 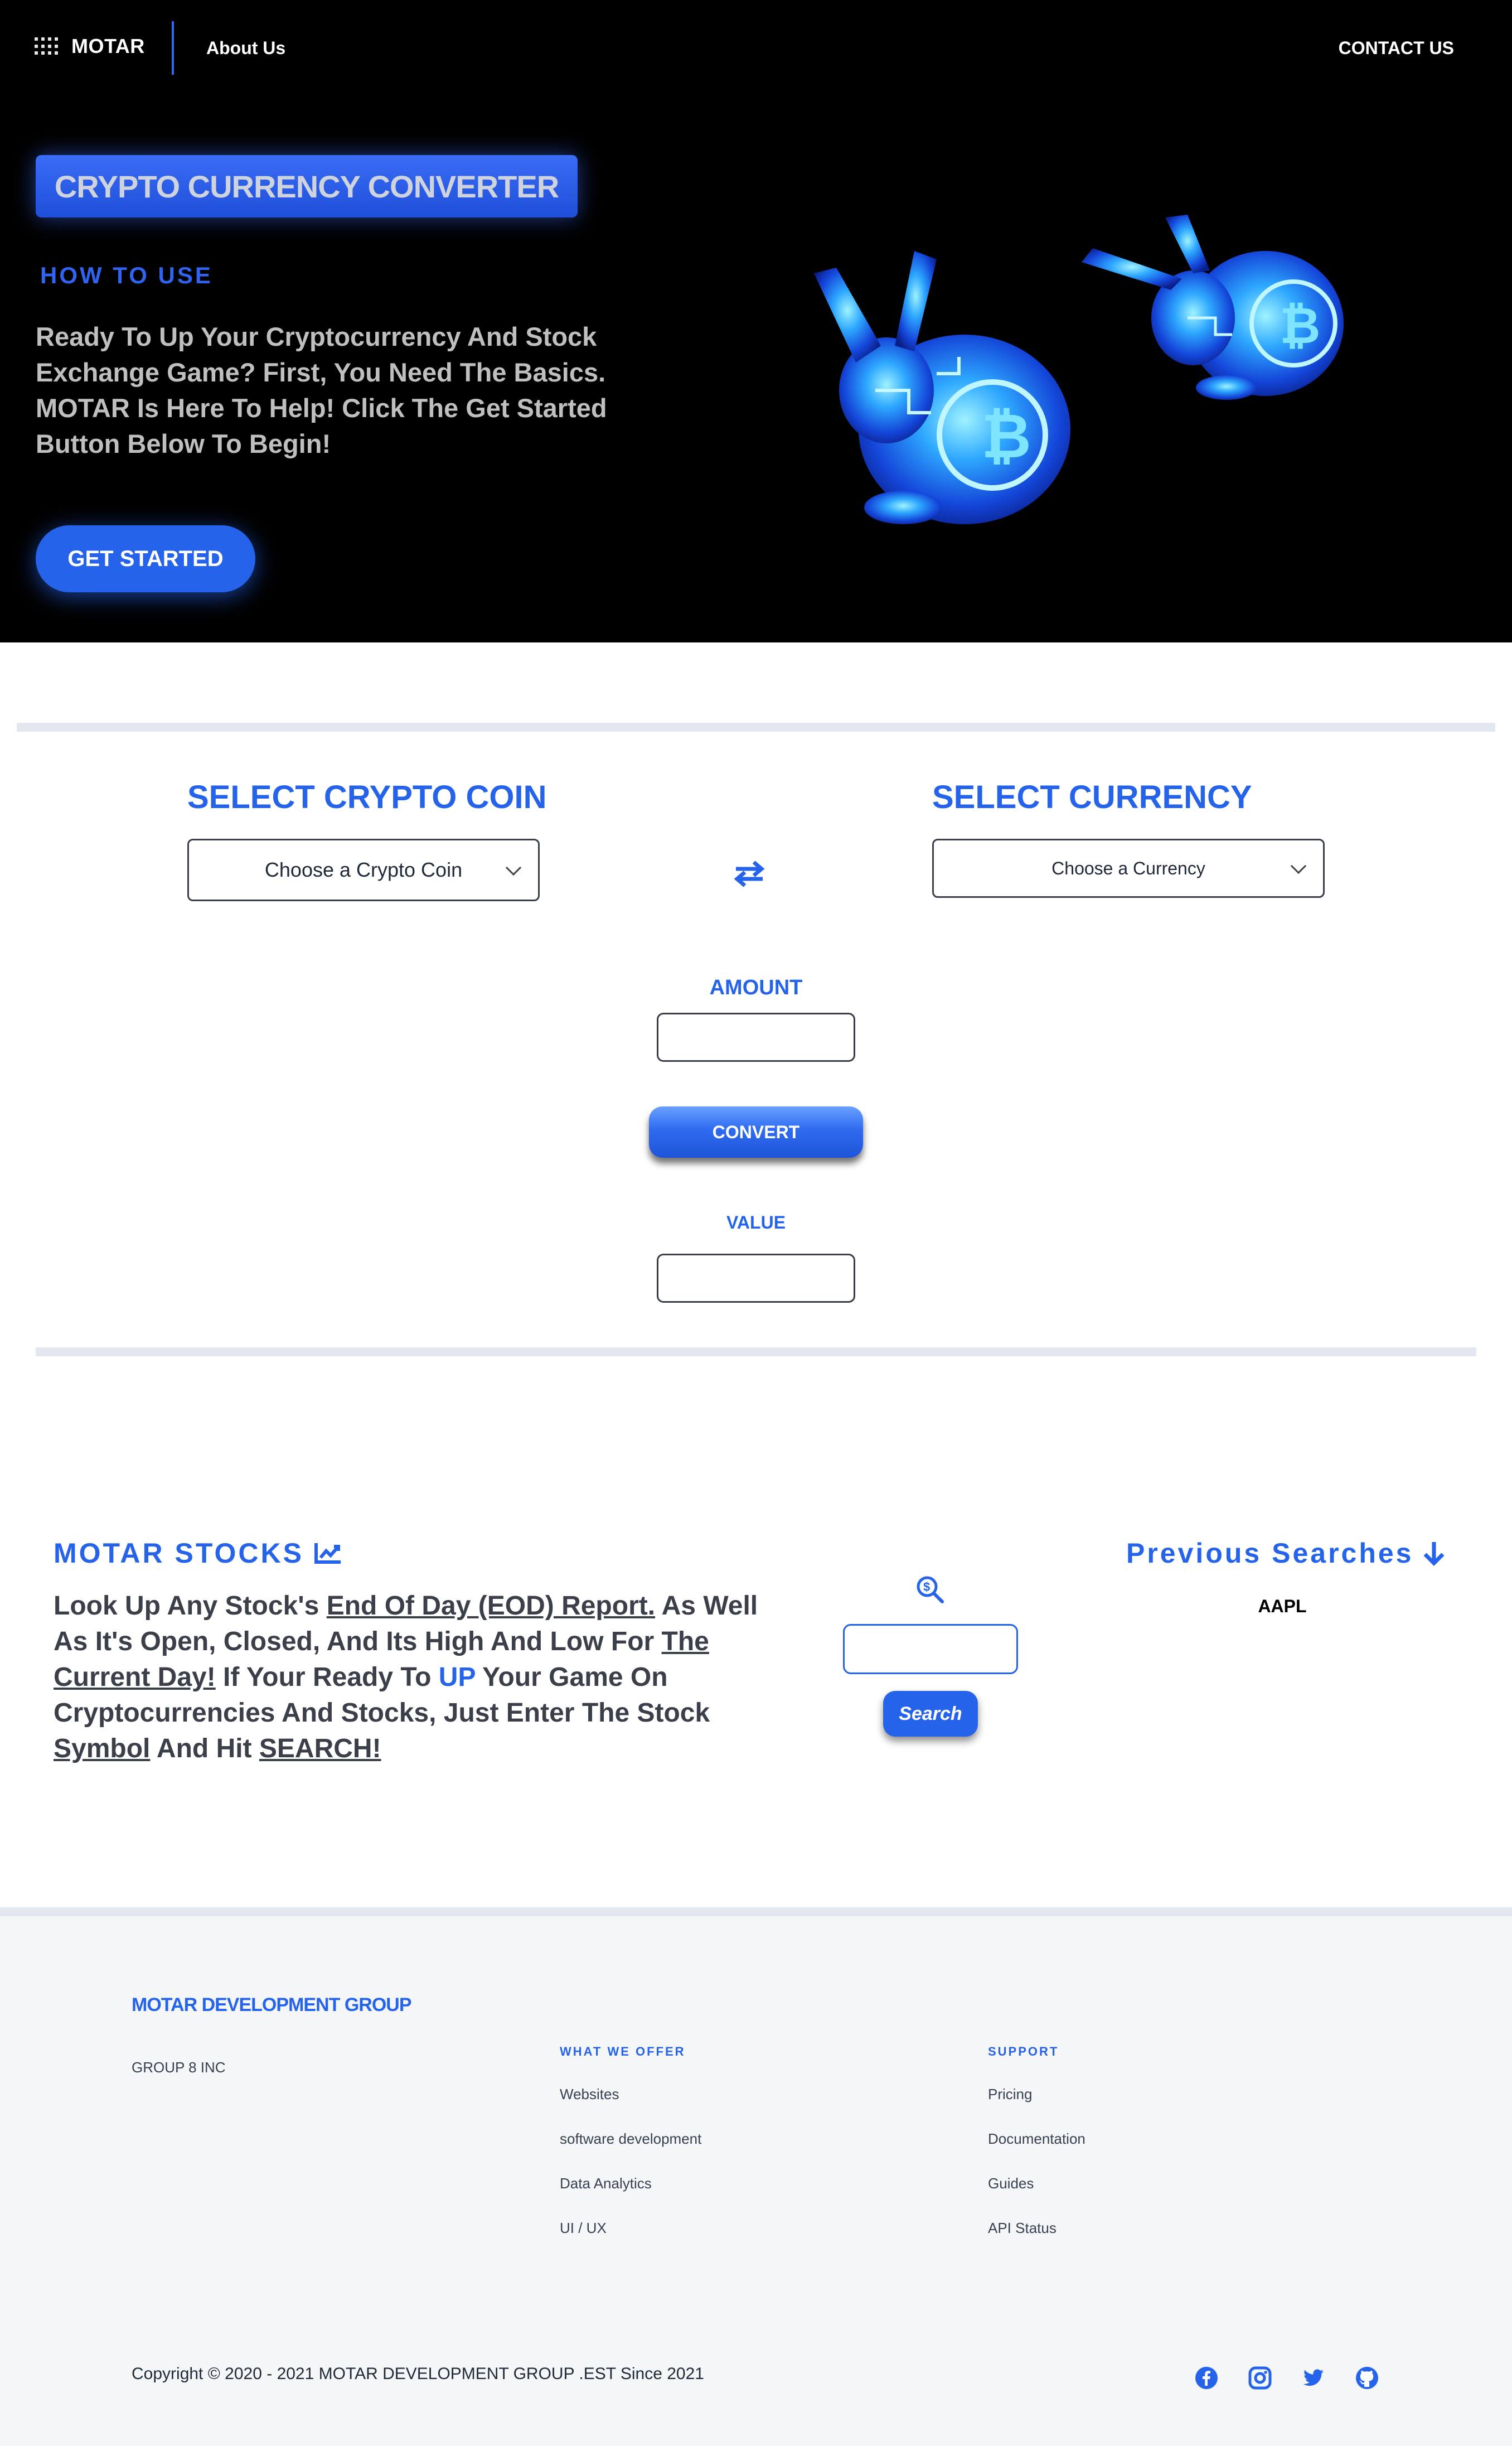 I want to click on twitter-icon, so click(x=1313, y=2378).